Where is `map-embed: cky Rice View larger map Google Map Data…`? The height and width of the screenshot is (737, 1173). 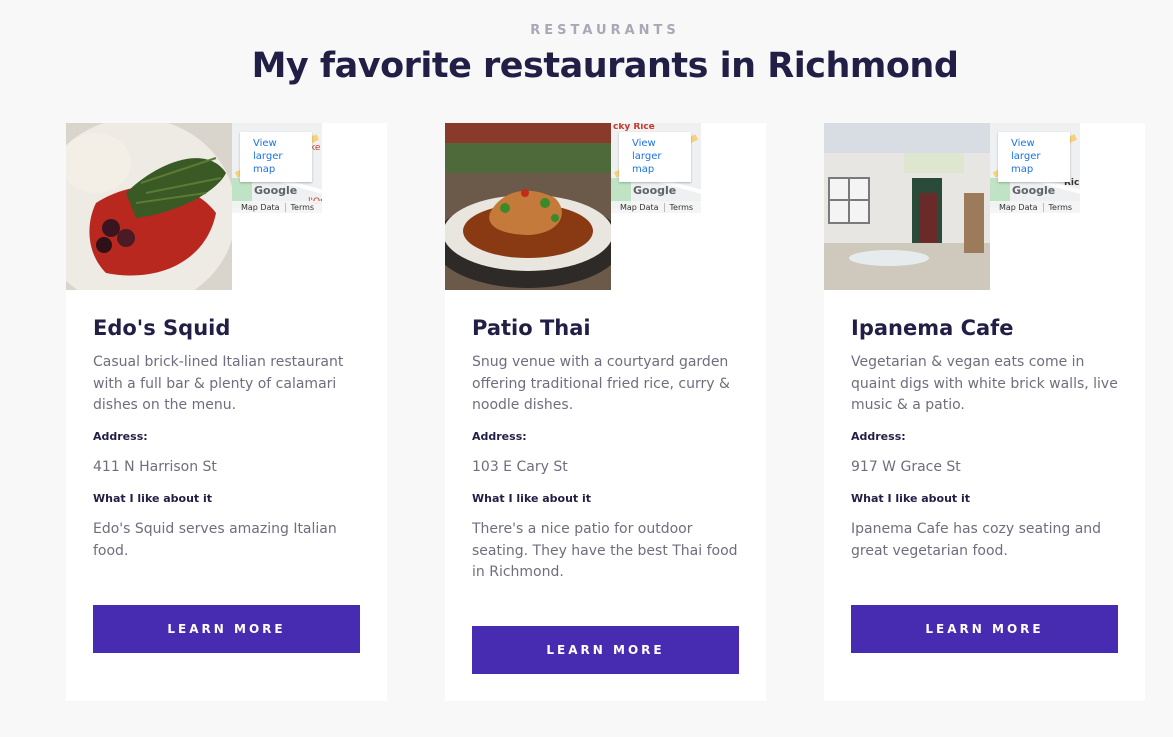 map-embed: cky Rice View larger map Google Map Data… is located at coordinates (656, 168).